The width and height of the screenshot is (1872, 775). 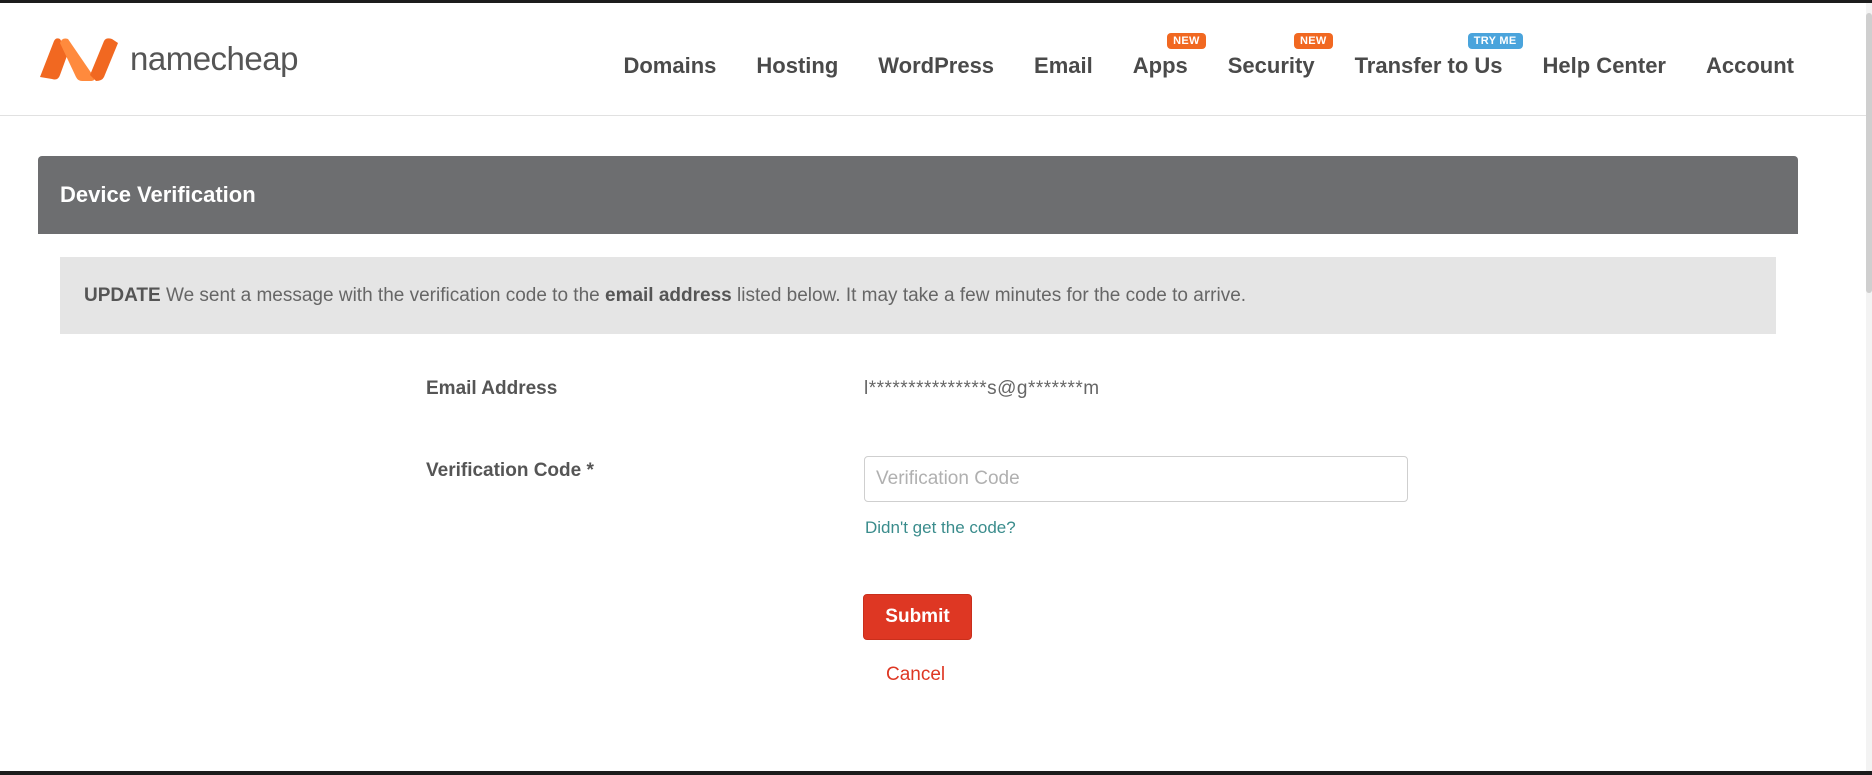 What do you see at coordinates (492, 388) in the screenshot?
I see `email-address-label: Email Address` at bounding box center [492, 388].